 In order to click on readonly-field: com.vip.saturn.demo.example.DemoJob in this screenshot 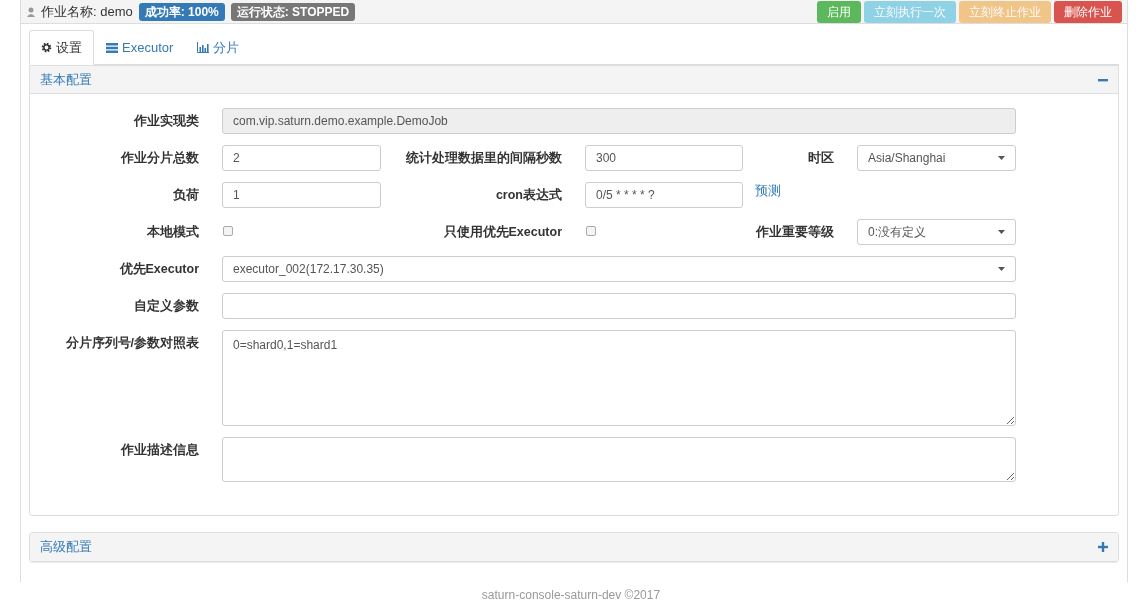, I will do `click(619, 121)`.